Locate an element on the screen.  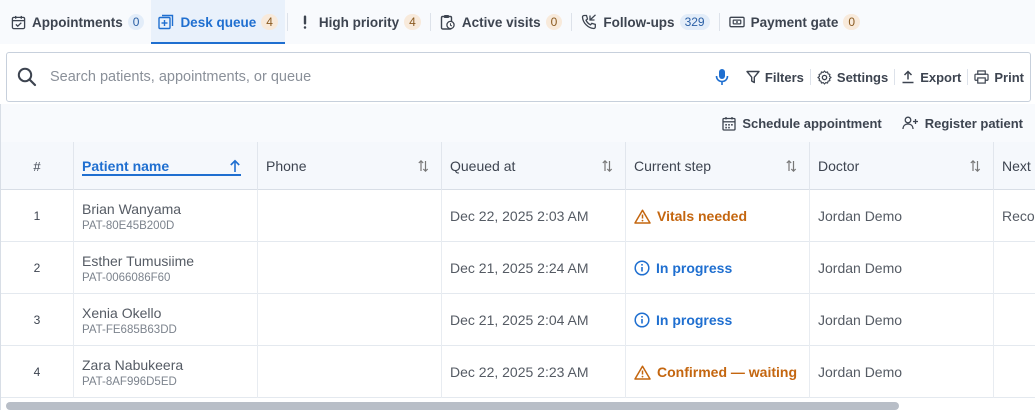
tab-follow-ups: Follow-ups 329 is located at coordinates (645, 22).